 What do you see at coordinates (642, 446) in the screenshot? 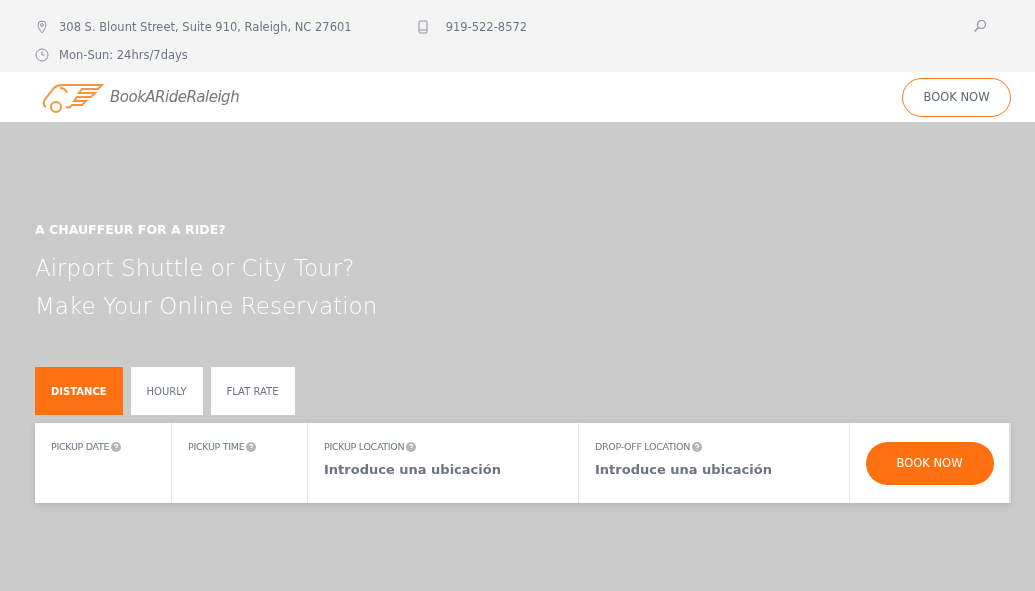
I see `field-label: DROP-OFF LOCATION` at bounding box center [642, 446].